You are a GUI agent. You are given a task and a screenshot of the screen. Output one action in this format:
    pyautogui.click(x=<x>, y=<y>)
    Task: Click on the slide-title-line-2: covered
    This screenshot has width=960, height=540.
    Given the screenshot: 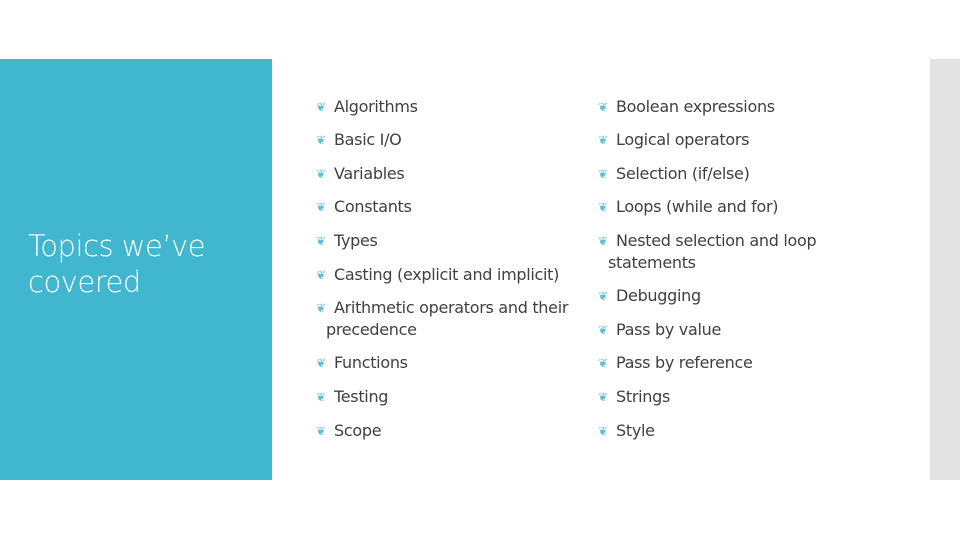 What is the action you would take?
    pyautogui.click(x=84, y=282)
    